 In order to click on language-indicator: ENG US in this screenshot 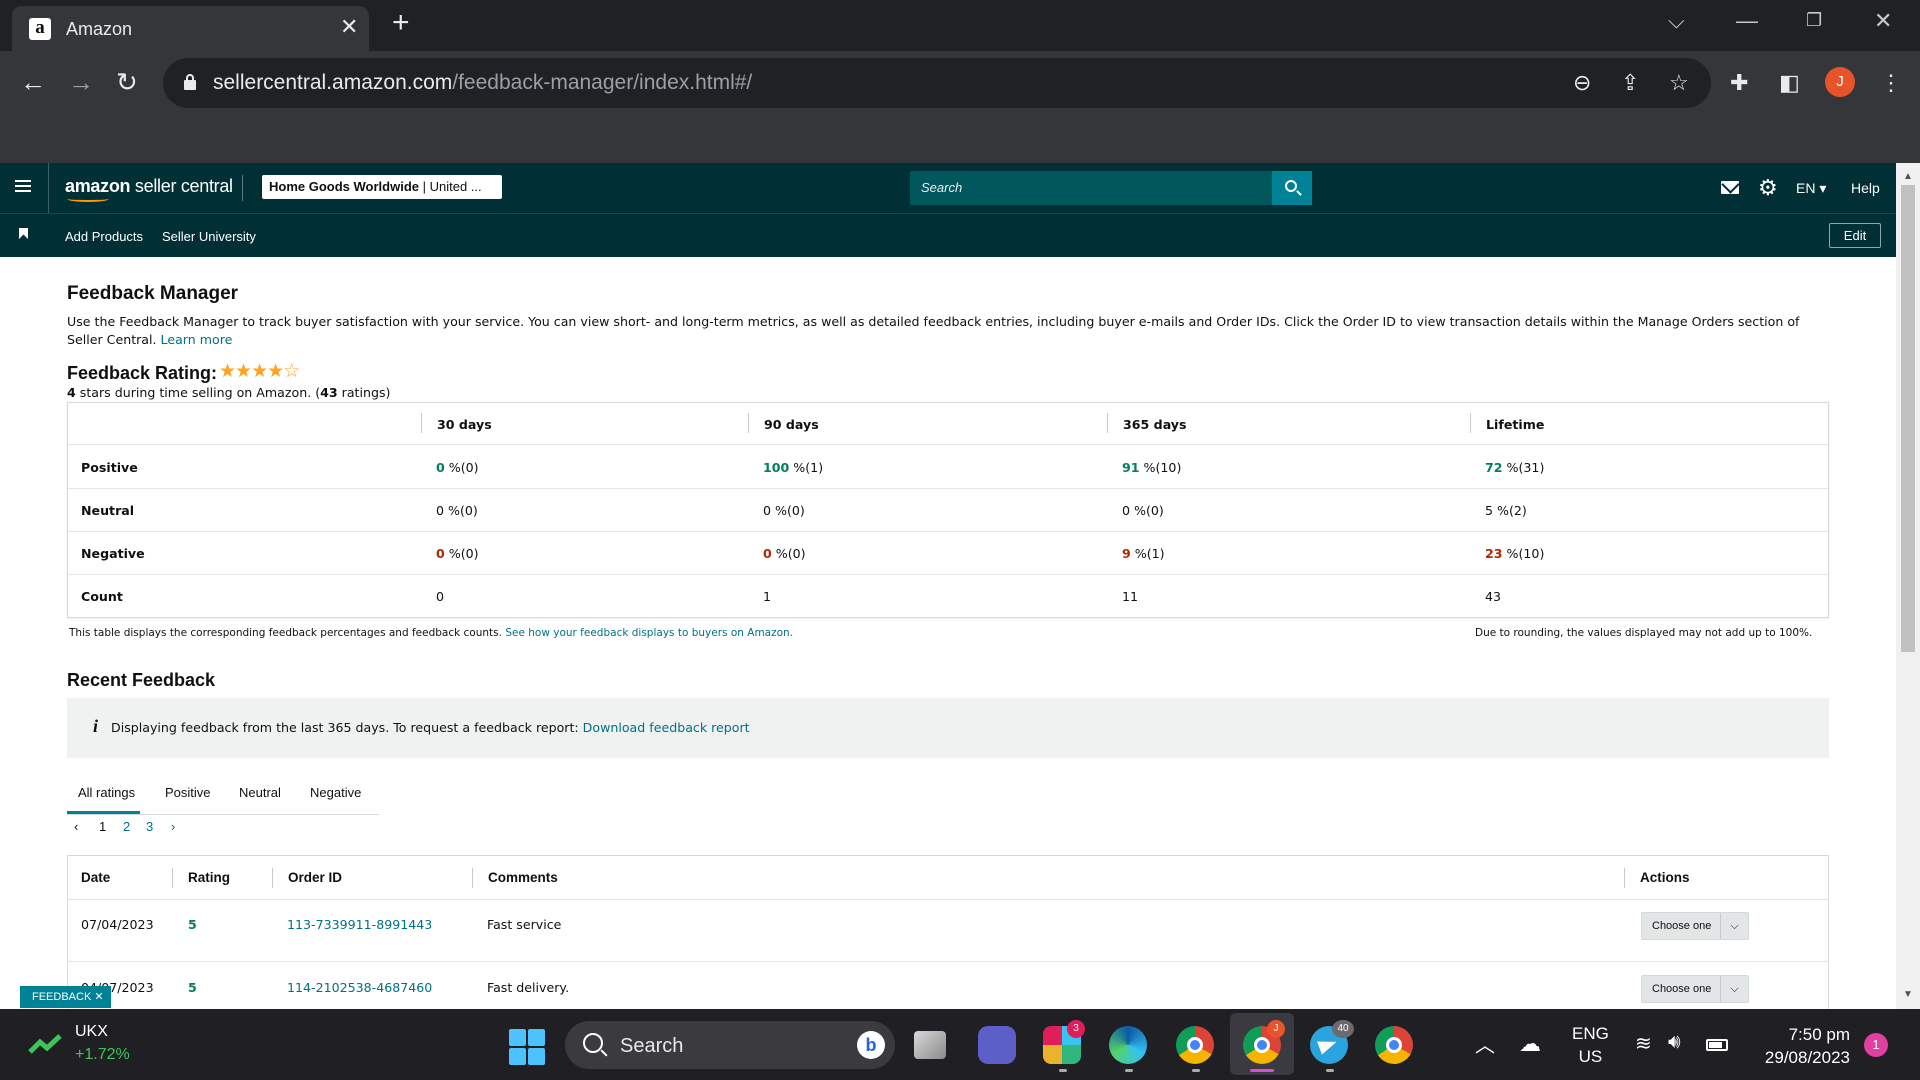, I will do `click(1590, 1045)`.